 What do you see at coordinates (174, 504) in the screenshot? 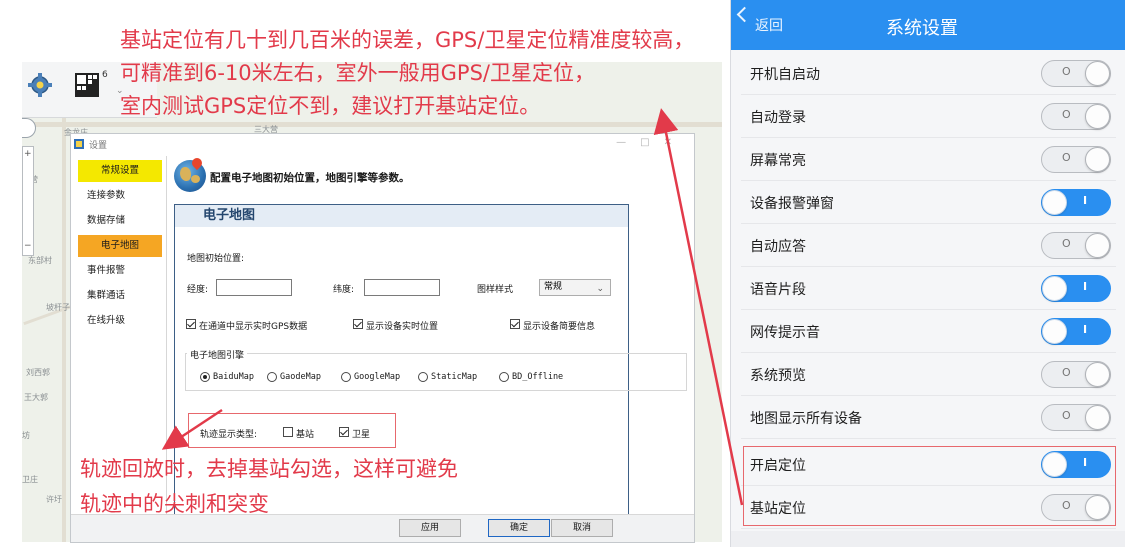
I see `annotation-line: 轨迹中的尖刺和突变` at bounding box center [174, 504].